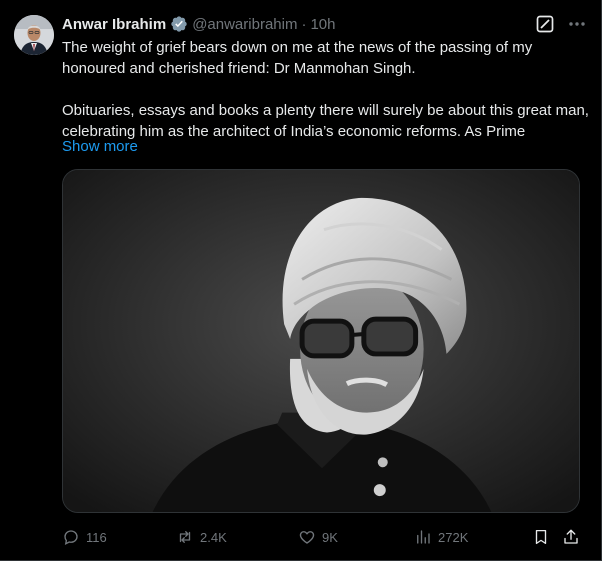 Image resolution: width=602 pixels, height=561 pixels. What do you see at coordinates (96, 537) in the screenshot?
I see `reply-count: 116` at bounding box center [96, 537].